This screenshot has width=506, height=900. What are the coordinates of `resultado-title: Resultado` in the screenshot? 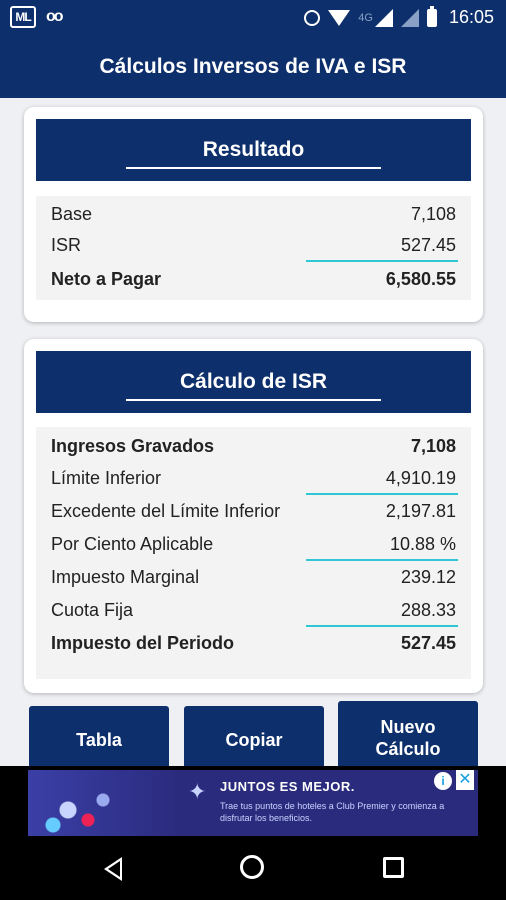 It's located at (253, 149).